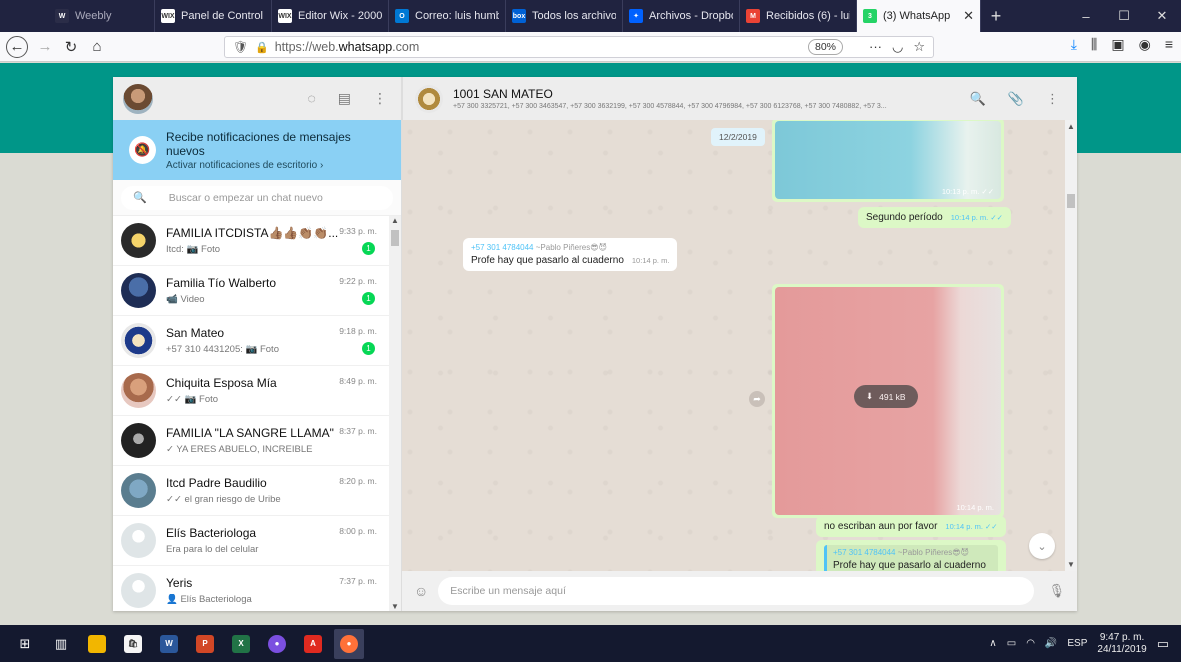  Describe the element at coordinates (429, 98) in the screenshot. I see `group-avatar` at that location.